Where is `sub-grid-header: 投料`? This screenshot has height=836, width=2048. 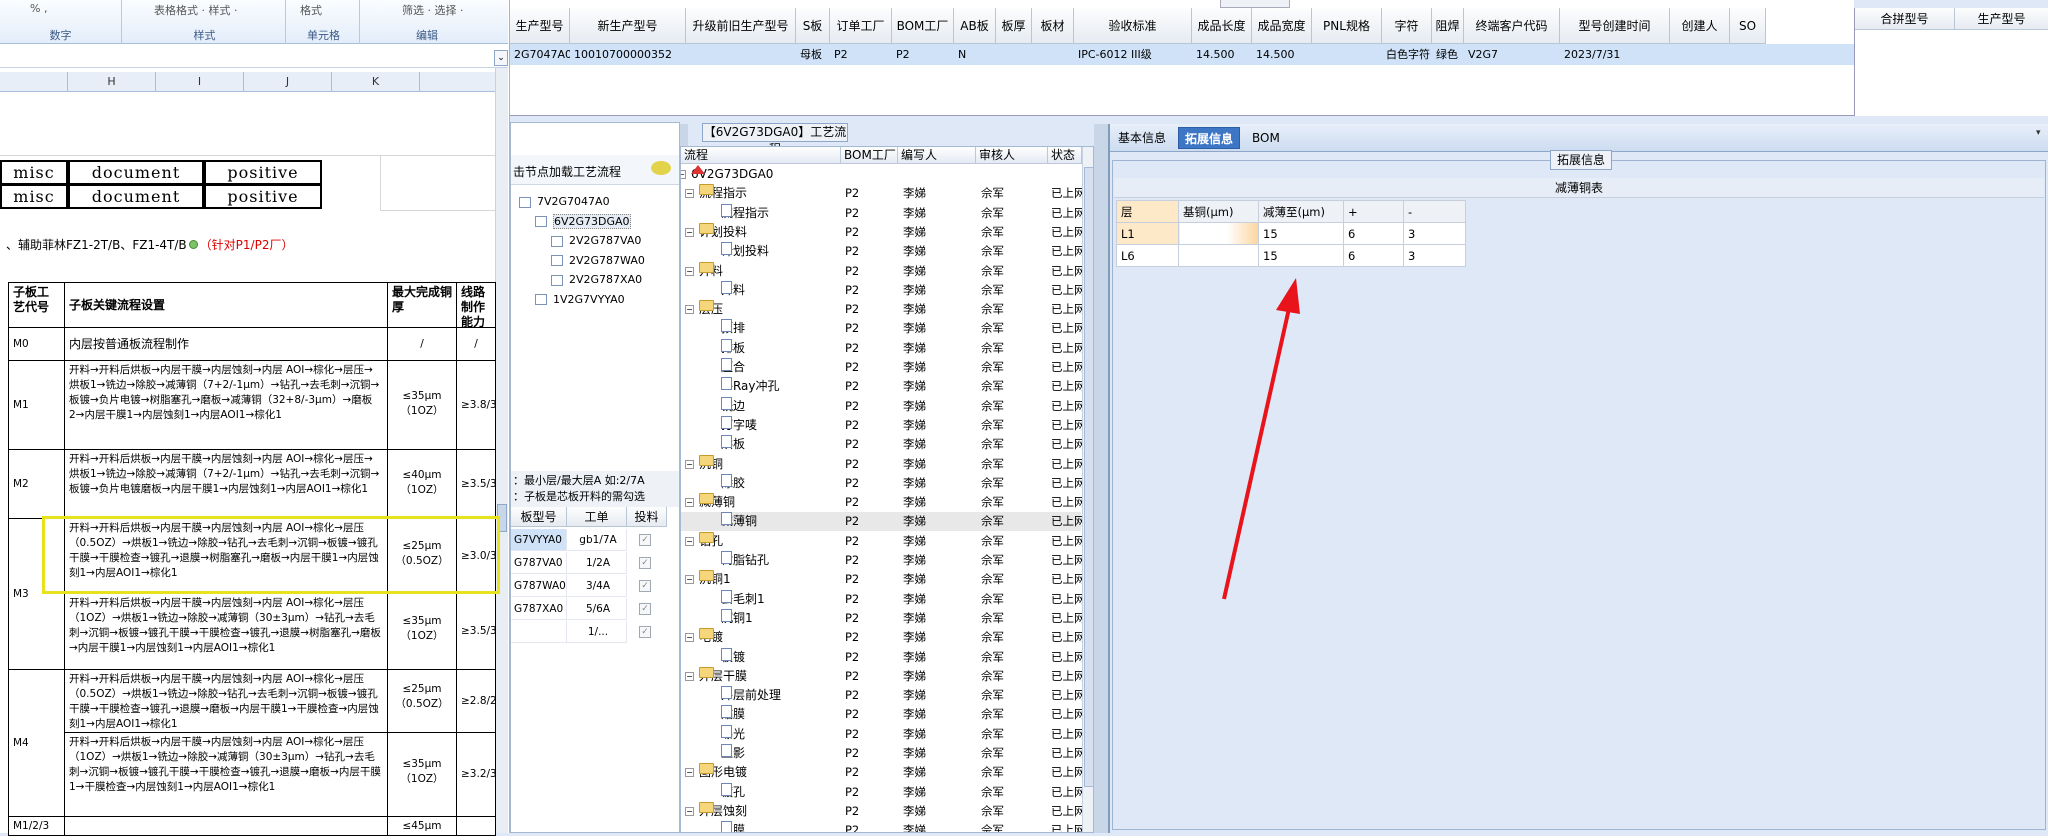
sub-grid-header: 投料 is located at coordinates (647, 517).